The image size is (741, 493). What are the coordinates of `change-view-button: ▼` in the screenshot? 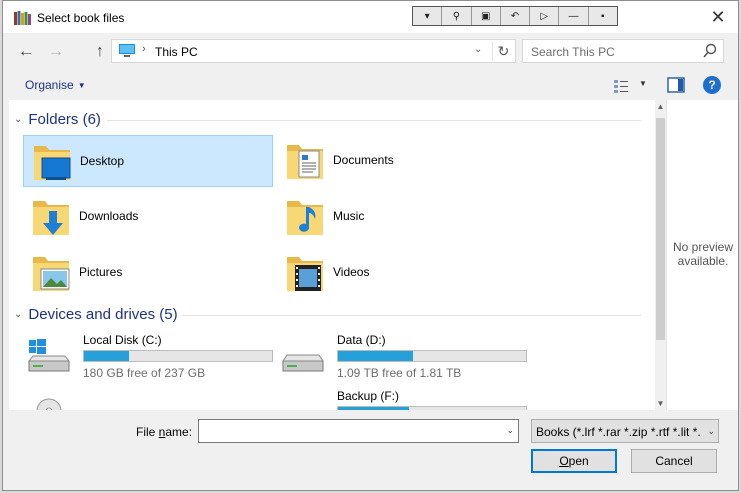 It's located at (631, 86).